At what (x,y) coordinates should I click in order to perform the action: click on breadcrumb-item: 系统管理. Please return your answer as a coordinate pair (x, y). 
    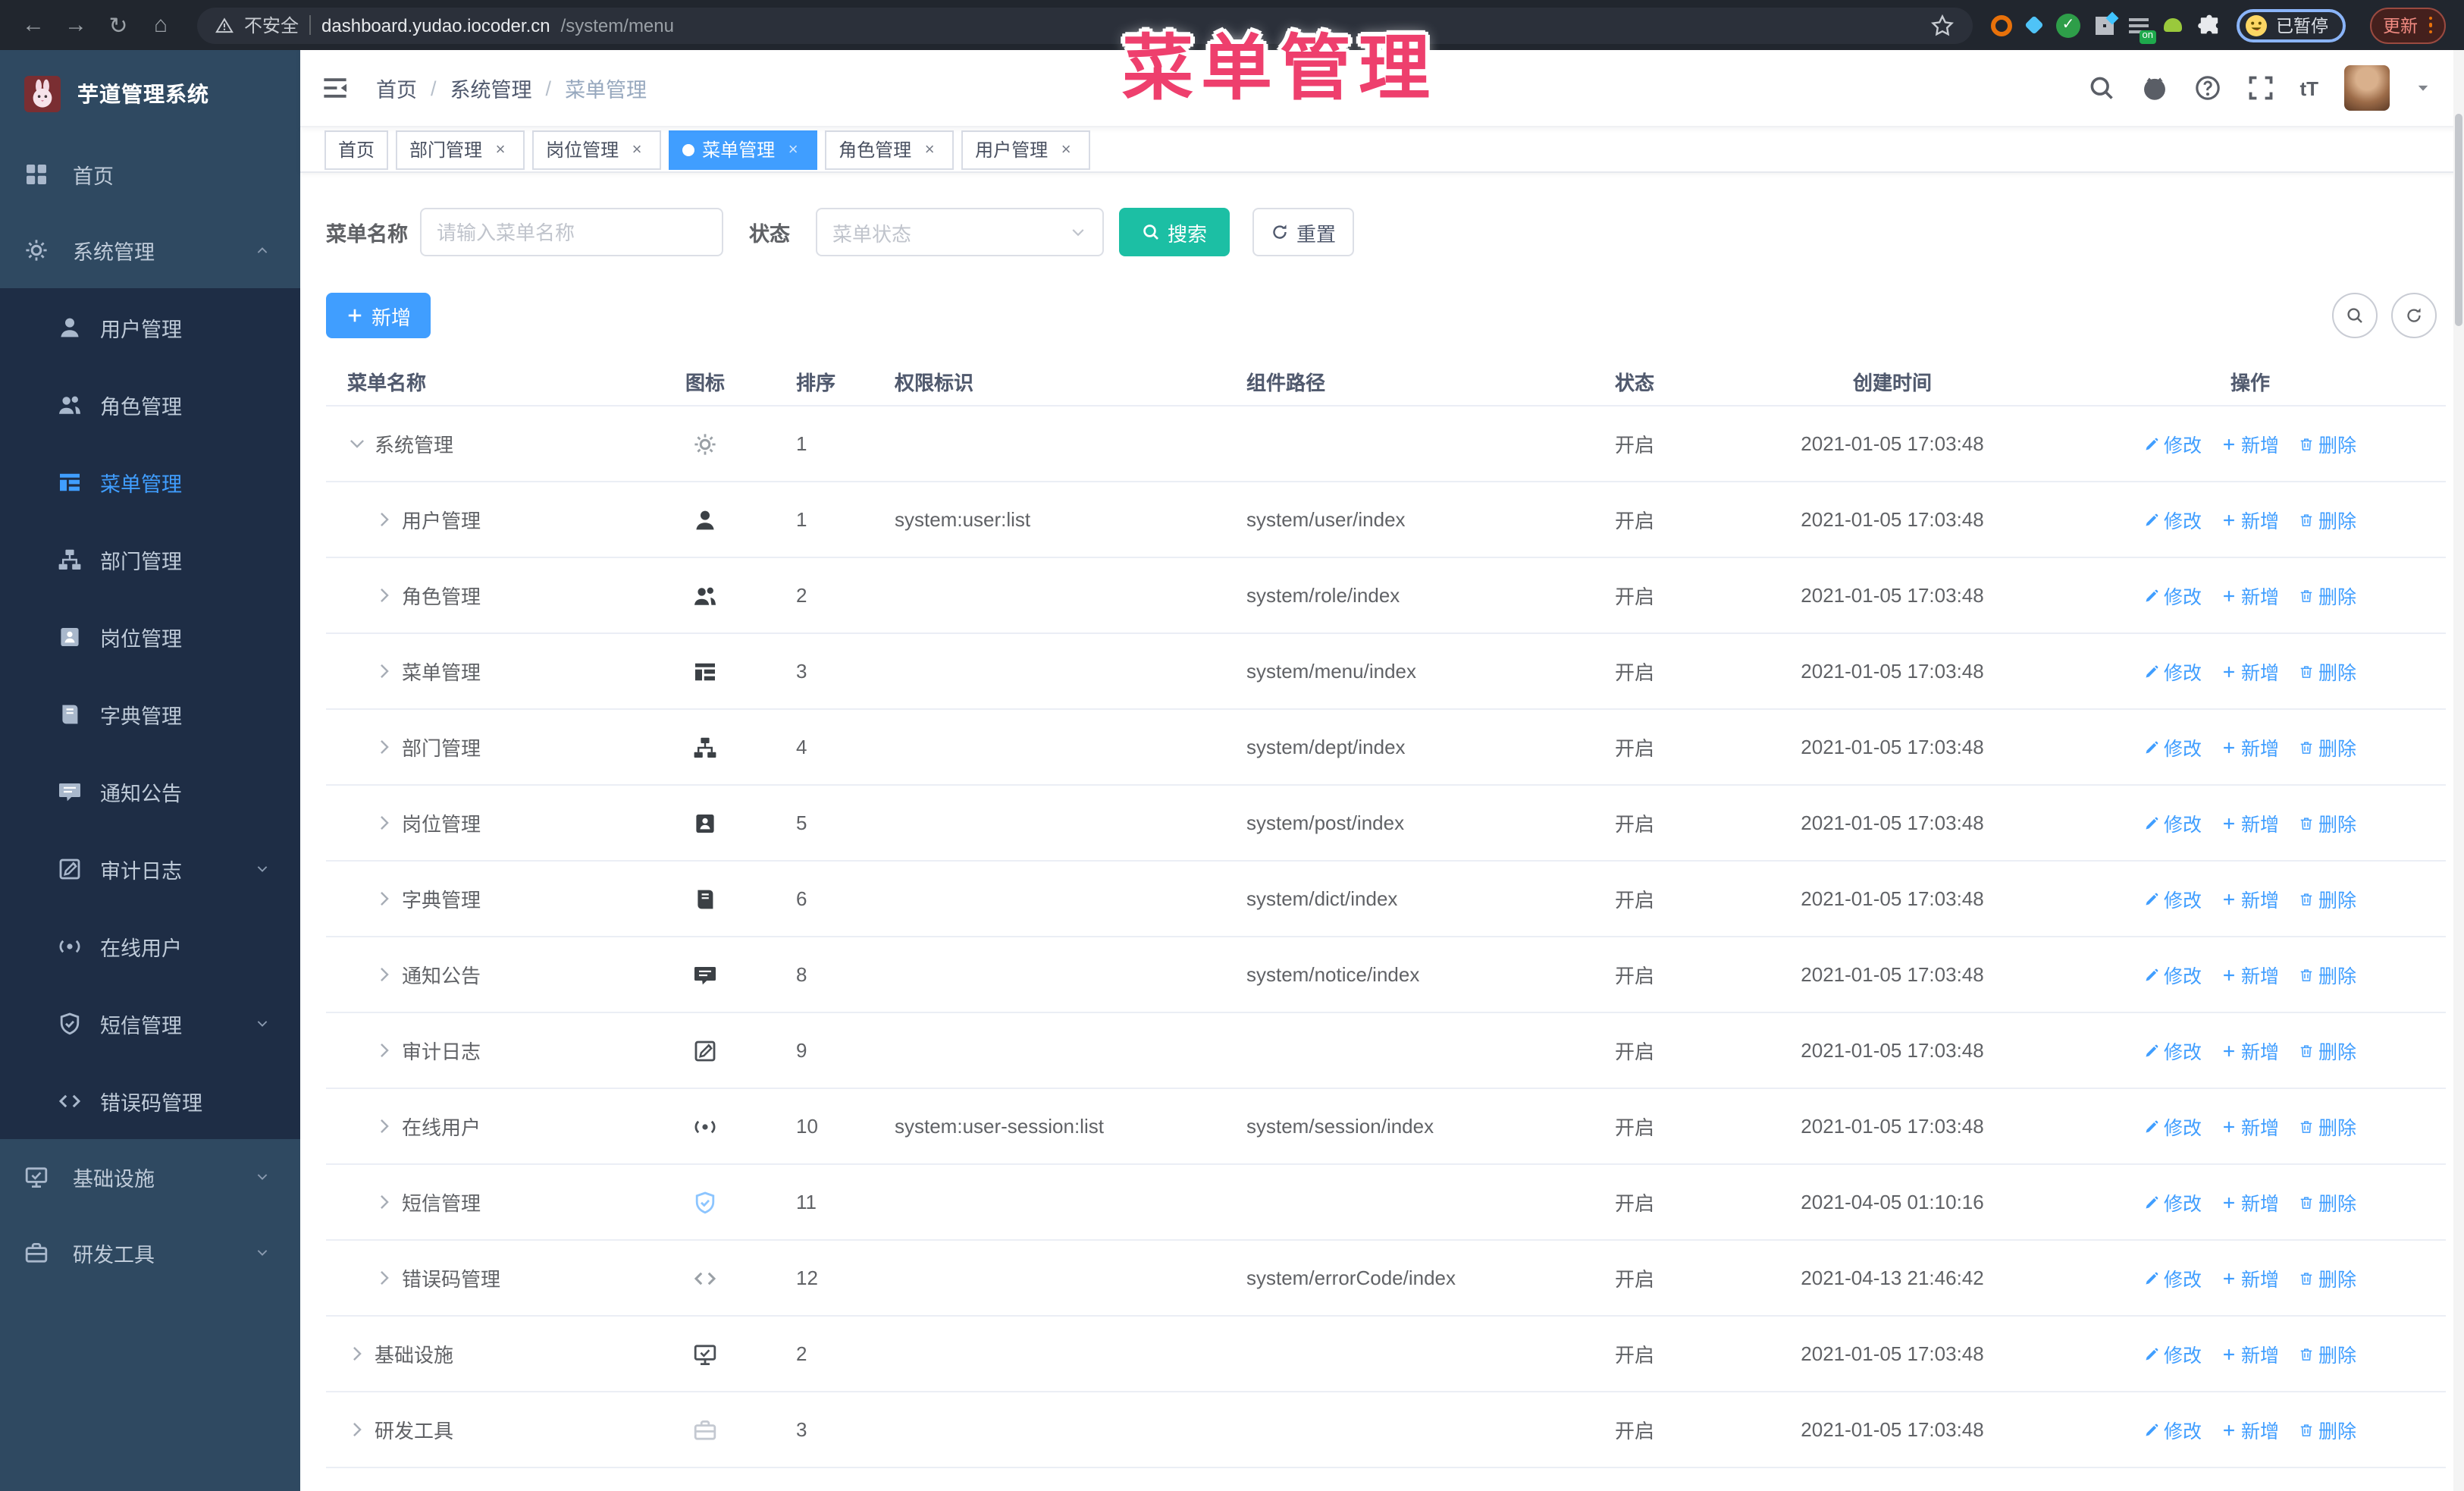
    Looking at the image, I should click on (491, 88).